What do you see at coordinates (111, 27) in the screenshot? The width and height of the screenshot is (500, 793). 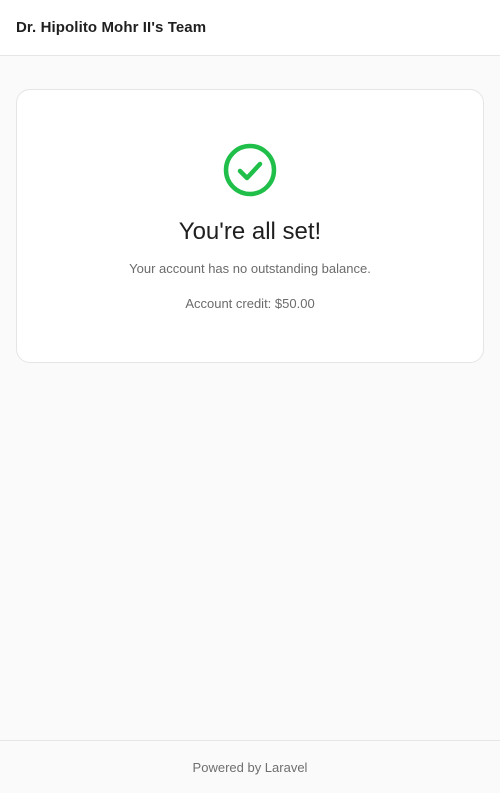 I see `team-name: Dr. Hipolito Mohr II's Team` at bounding box center [111, 27].